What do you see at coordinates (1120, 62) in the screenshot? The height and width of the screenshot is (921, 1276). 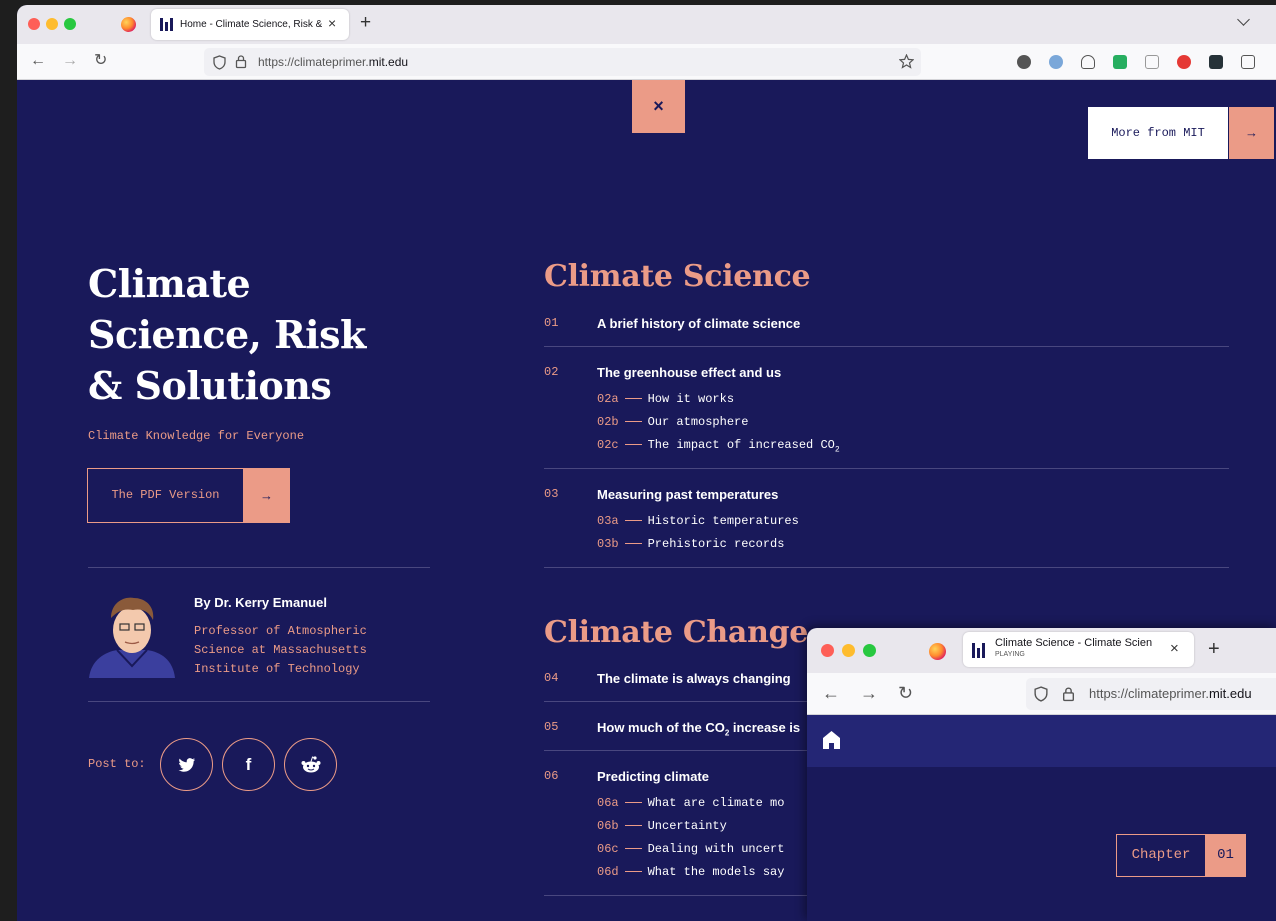 I see `extension-evernote-icon` at bounding box center [1120, 62].